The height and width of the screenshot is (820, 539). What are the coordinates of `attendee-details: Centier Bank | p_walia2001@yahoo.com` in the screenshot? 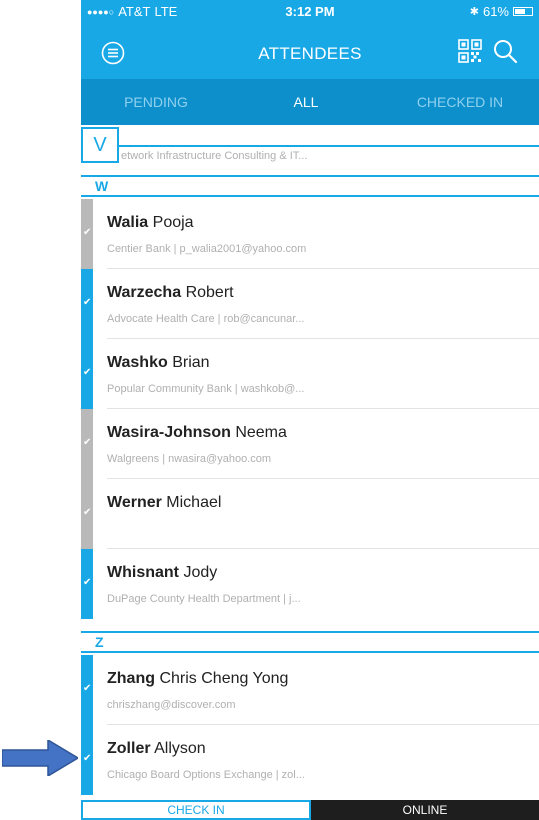 It's located at (207, 249).